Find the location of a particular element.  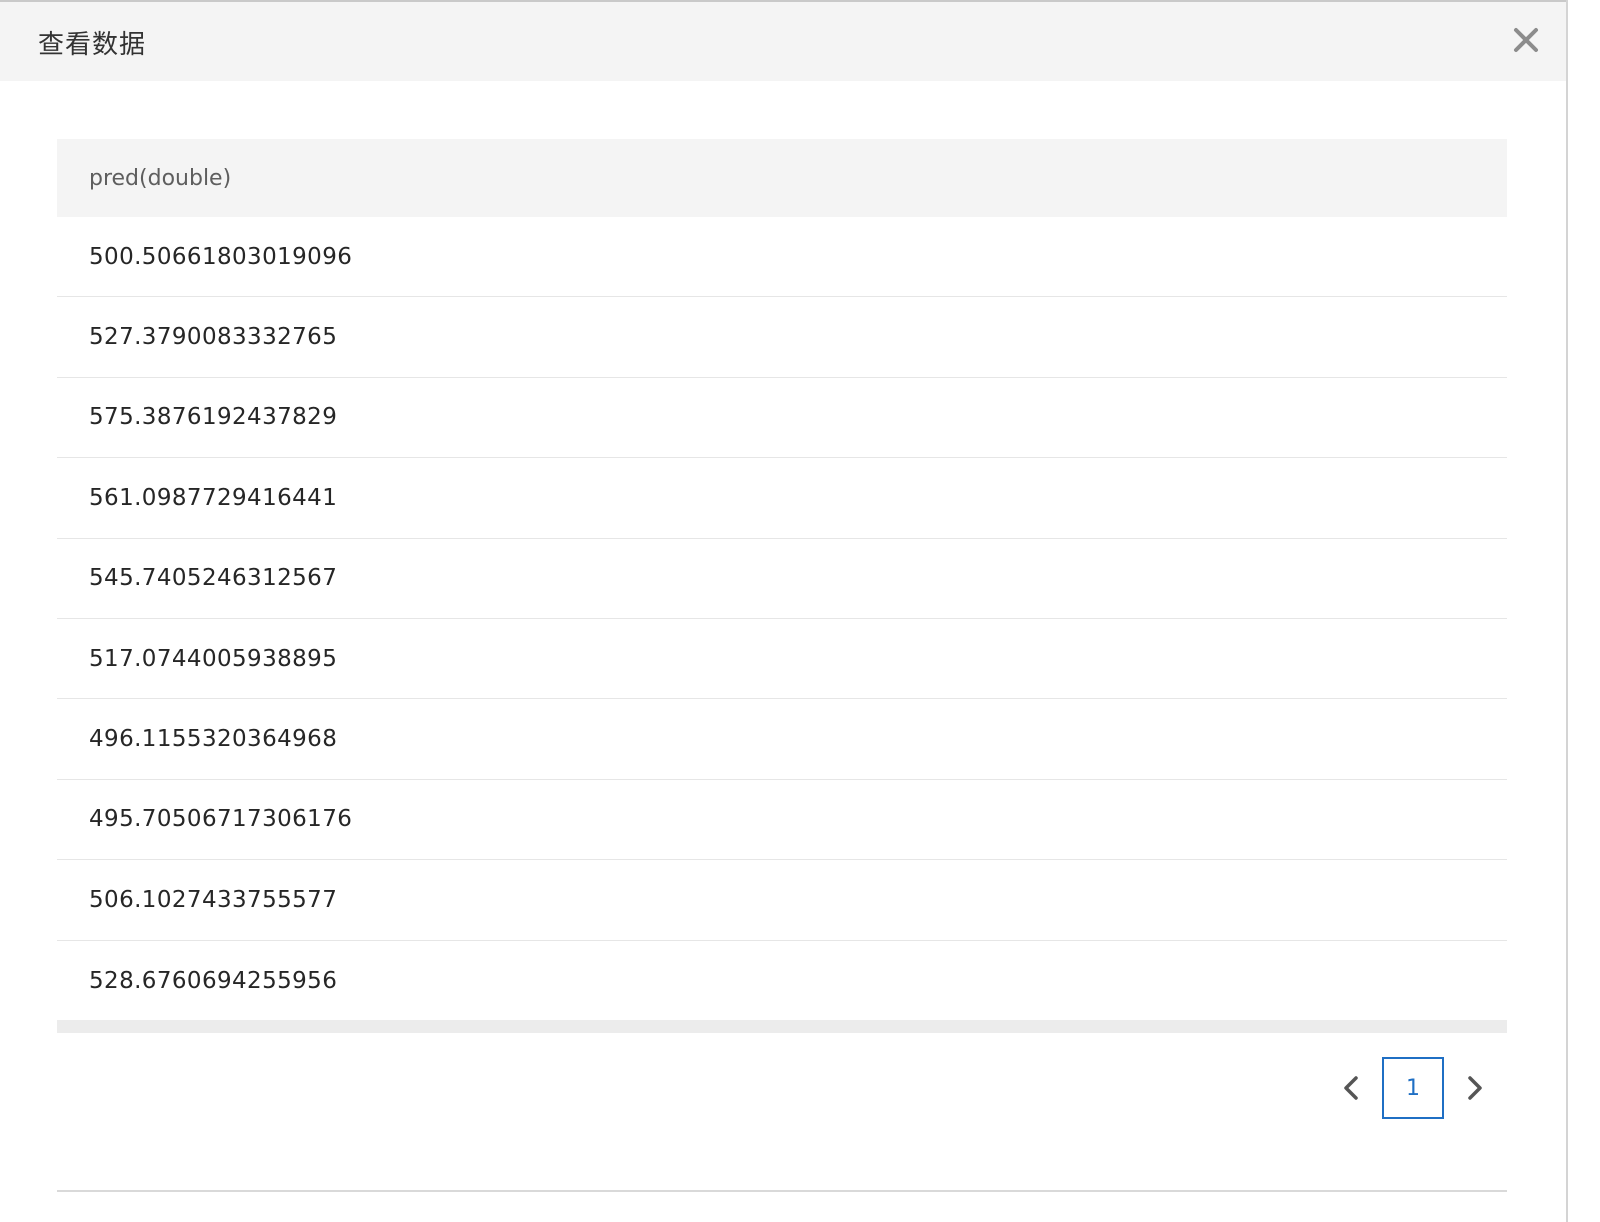

pagination: 1 is located at coordinates (1413, 1088).